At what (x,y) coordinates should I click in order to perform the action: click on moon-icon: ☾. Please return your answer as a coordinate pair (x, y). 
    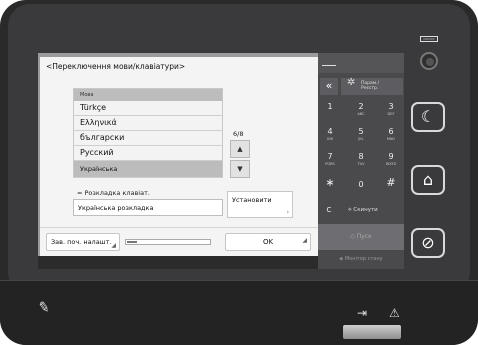
    Looking at the image, I should click on (428, 116).